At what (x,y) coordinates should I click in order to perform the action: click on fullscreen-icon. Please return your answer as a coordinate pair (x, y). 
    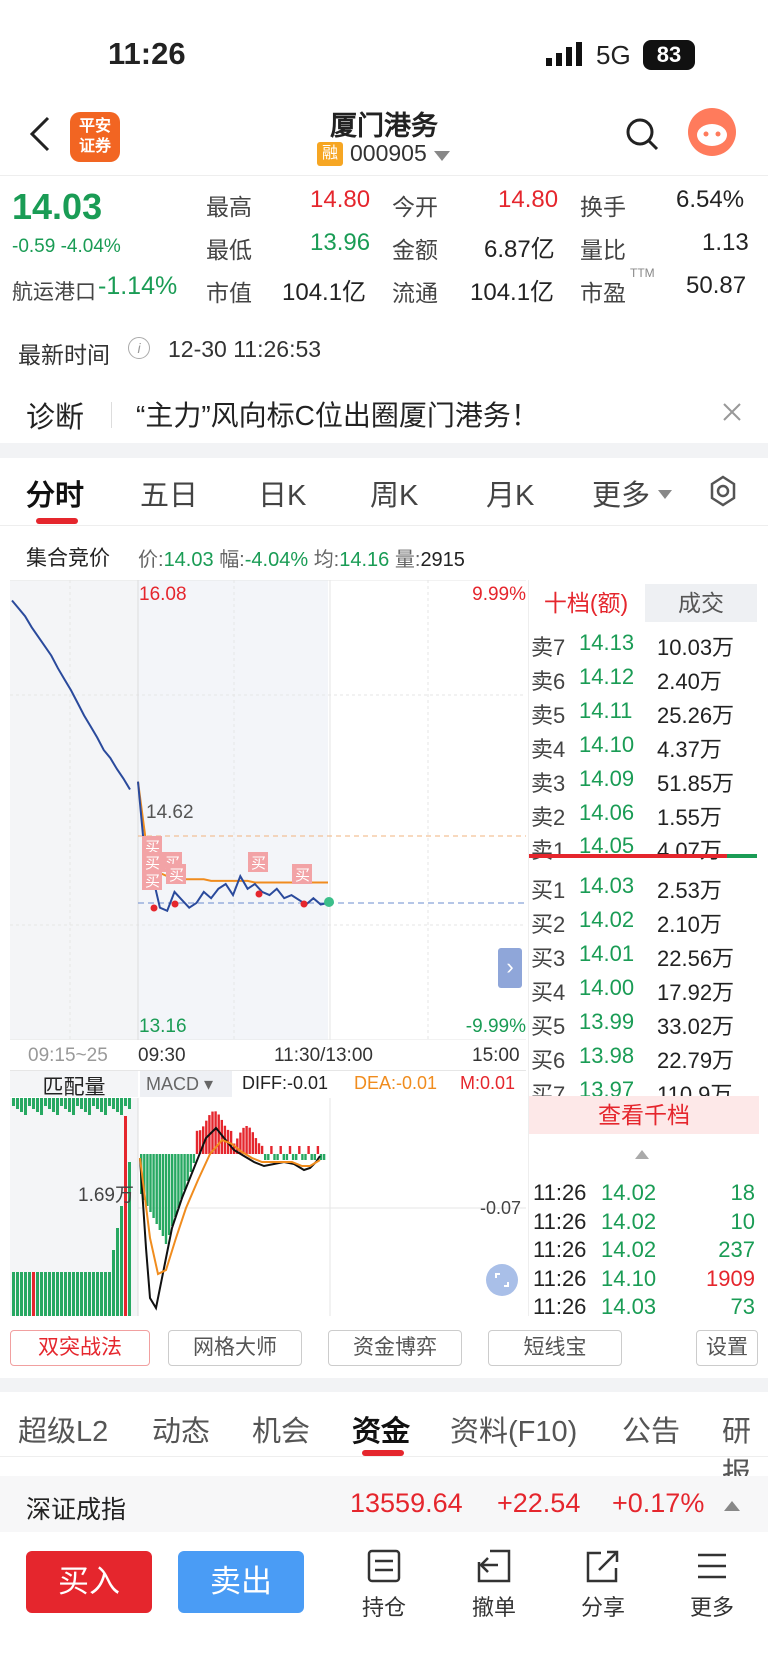
    Looking at the image, I should click on (502, 1280).